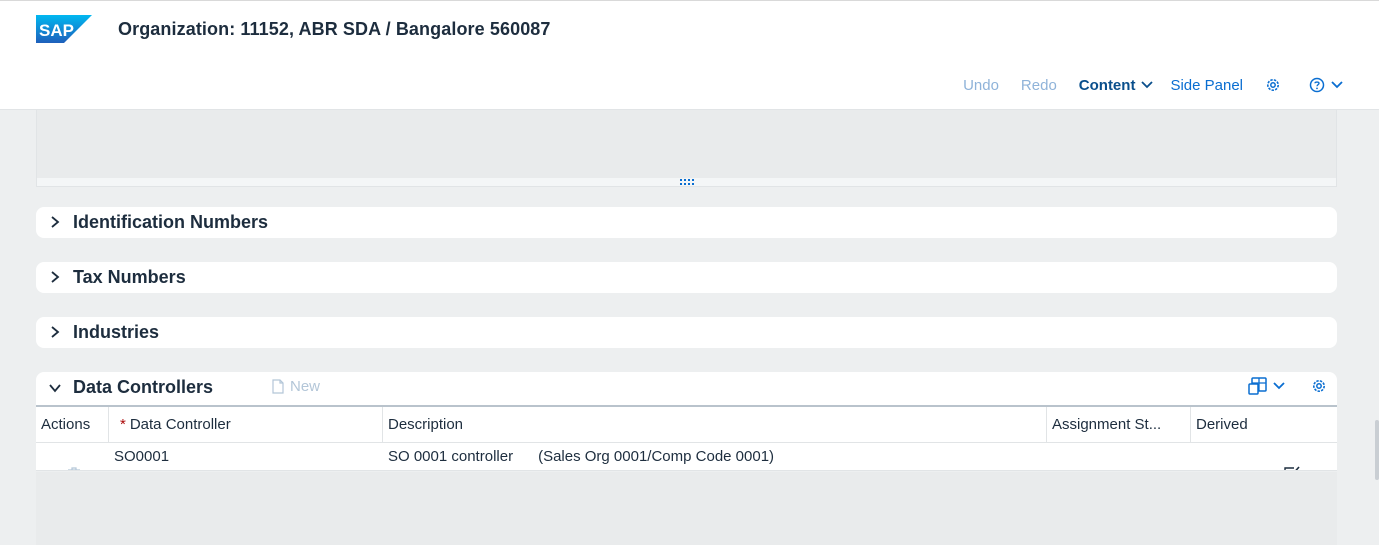 This screenshot has width=1379, height=545. What do you see at coordinates (1292, 468) in the screenshot?
I see `checked-checkbox-icon` at bounding box center [1292, 468].